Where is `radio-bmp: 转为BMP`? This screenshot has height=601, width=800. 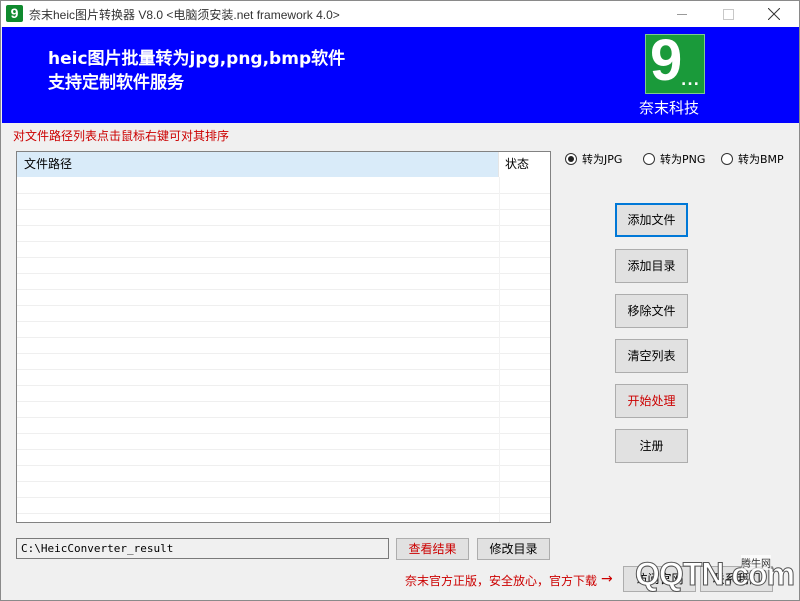 radio-bmp: 转为BMP is located at coordinates (752, 159).